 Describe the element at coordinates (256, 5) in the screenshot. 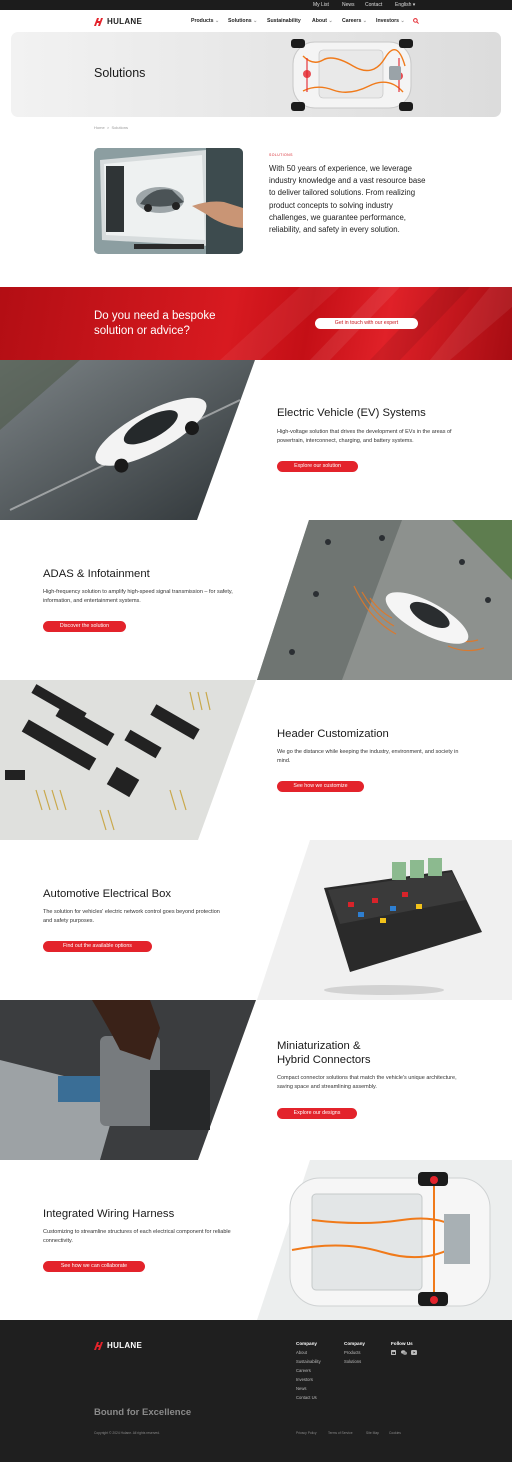

I see `utility-bar: My List News Contact English ▾` at that location.